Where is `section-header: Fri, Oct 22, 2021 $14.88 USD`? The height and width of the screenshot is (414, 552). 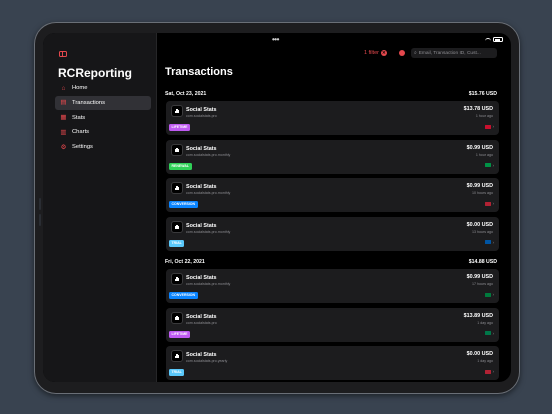 section-header: Fri, Oct 22, 2021 $14.88 USD is located at coordinates (332, 262).